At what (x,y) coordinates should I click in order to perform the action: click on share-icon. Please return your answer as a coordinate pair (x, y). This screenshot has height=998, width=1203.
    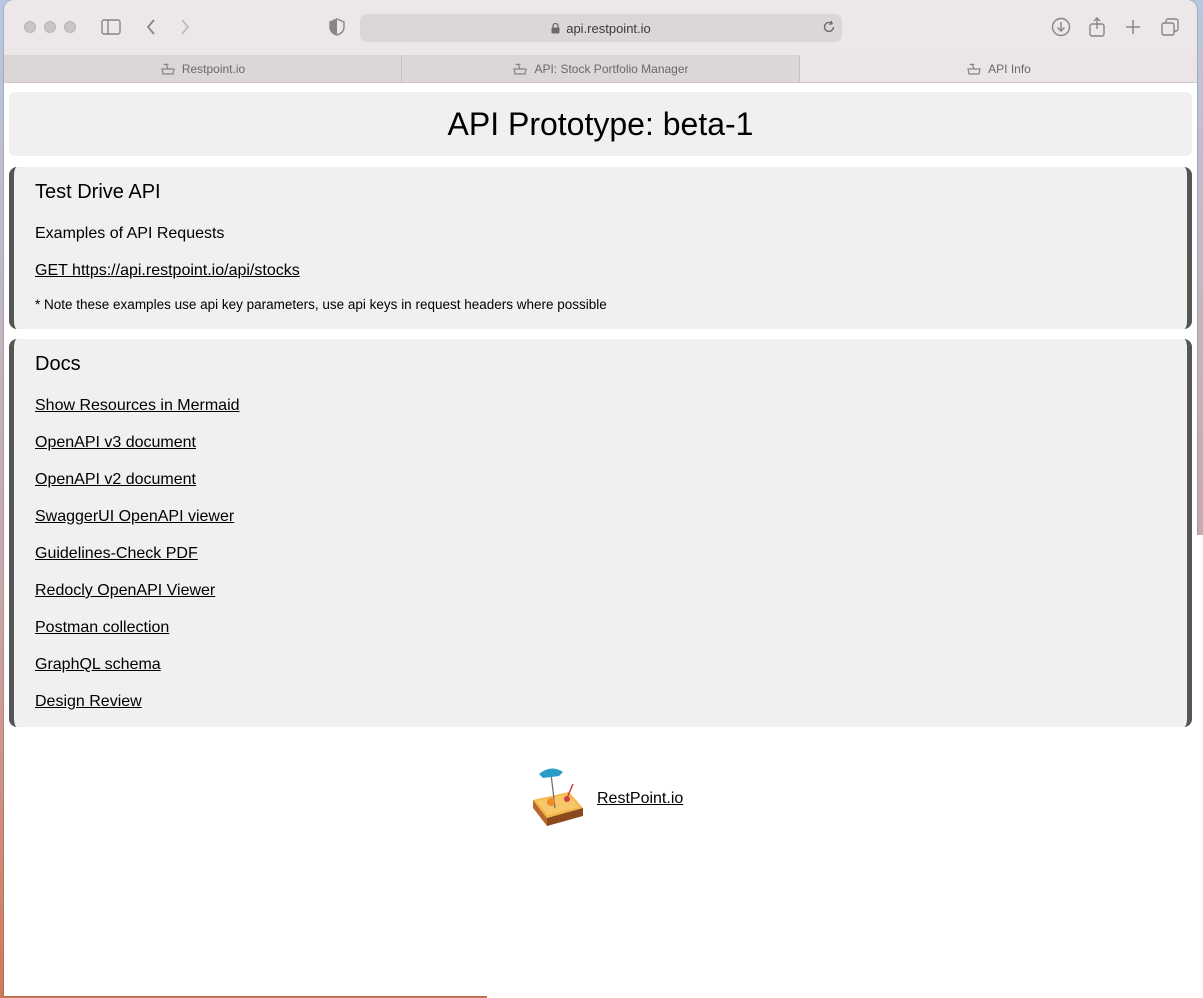
    Looking at the image, I should click on (1097, 27).